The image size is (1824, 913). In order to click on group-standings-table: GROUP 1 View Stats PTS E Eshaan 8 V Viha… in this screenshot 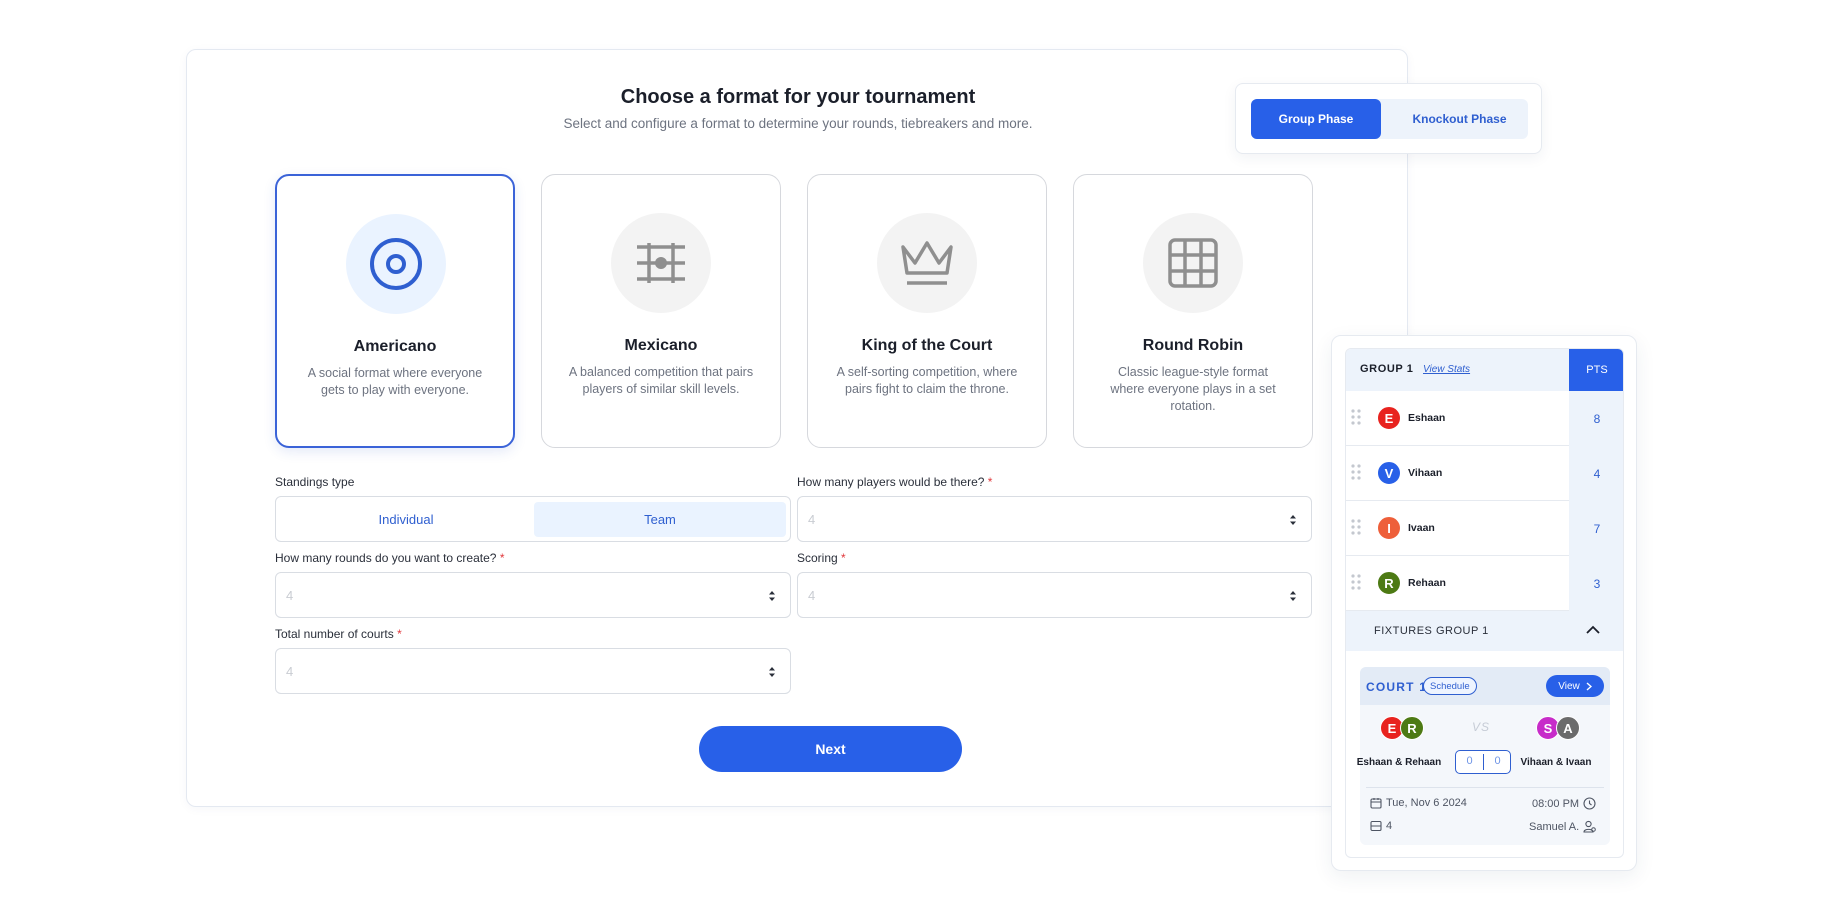, I will do `click(1484, 603)`.